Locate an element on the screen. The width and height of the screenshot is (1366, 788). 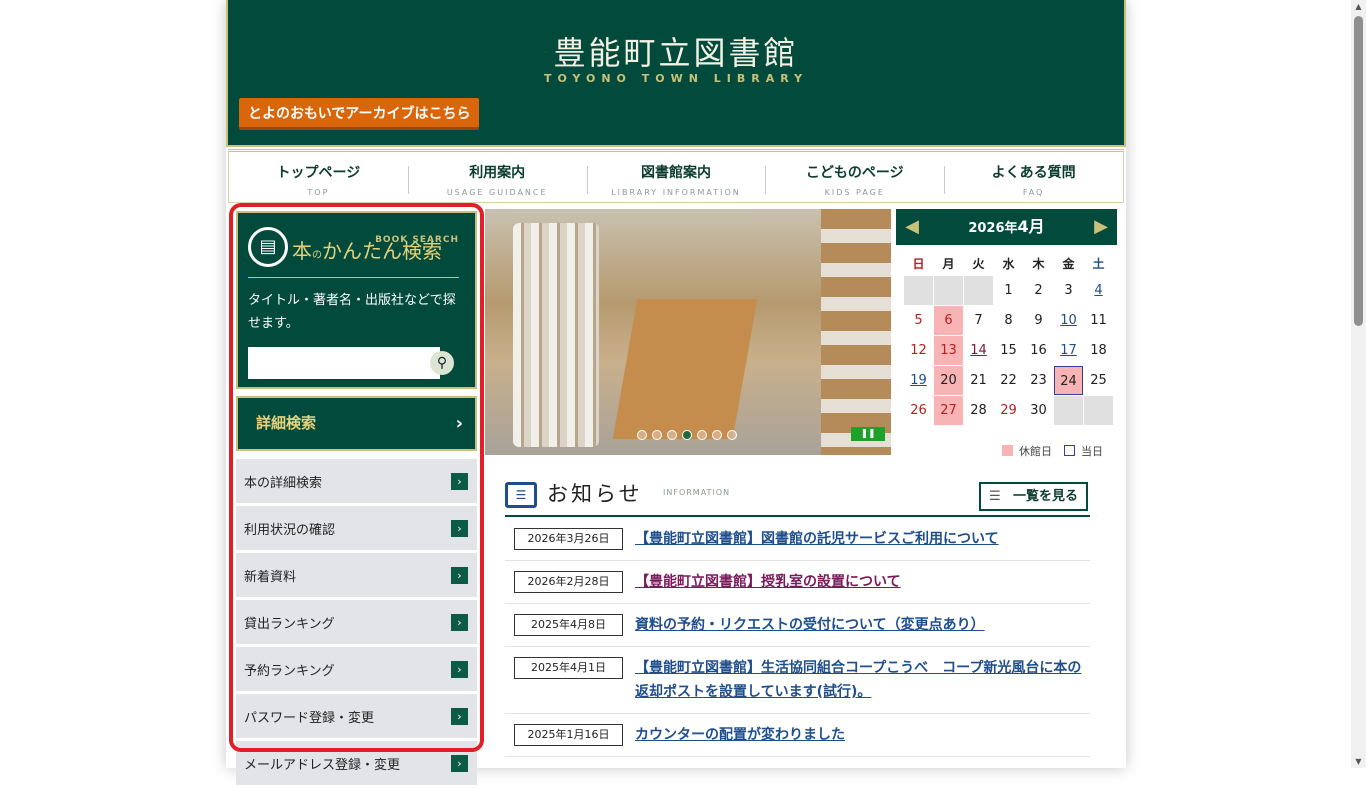
calendar-day: 21 is located at coordinates (978, 380).